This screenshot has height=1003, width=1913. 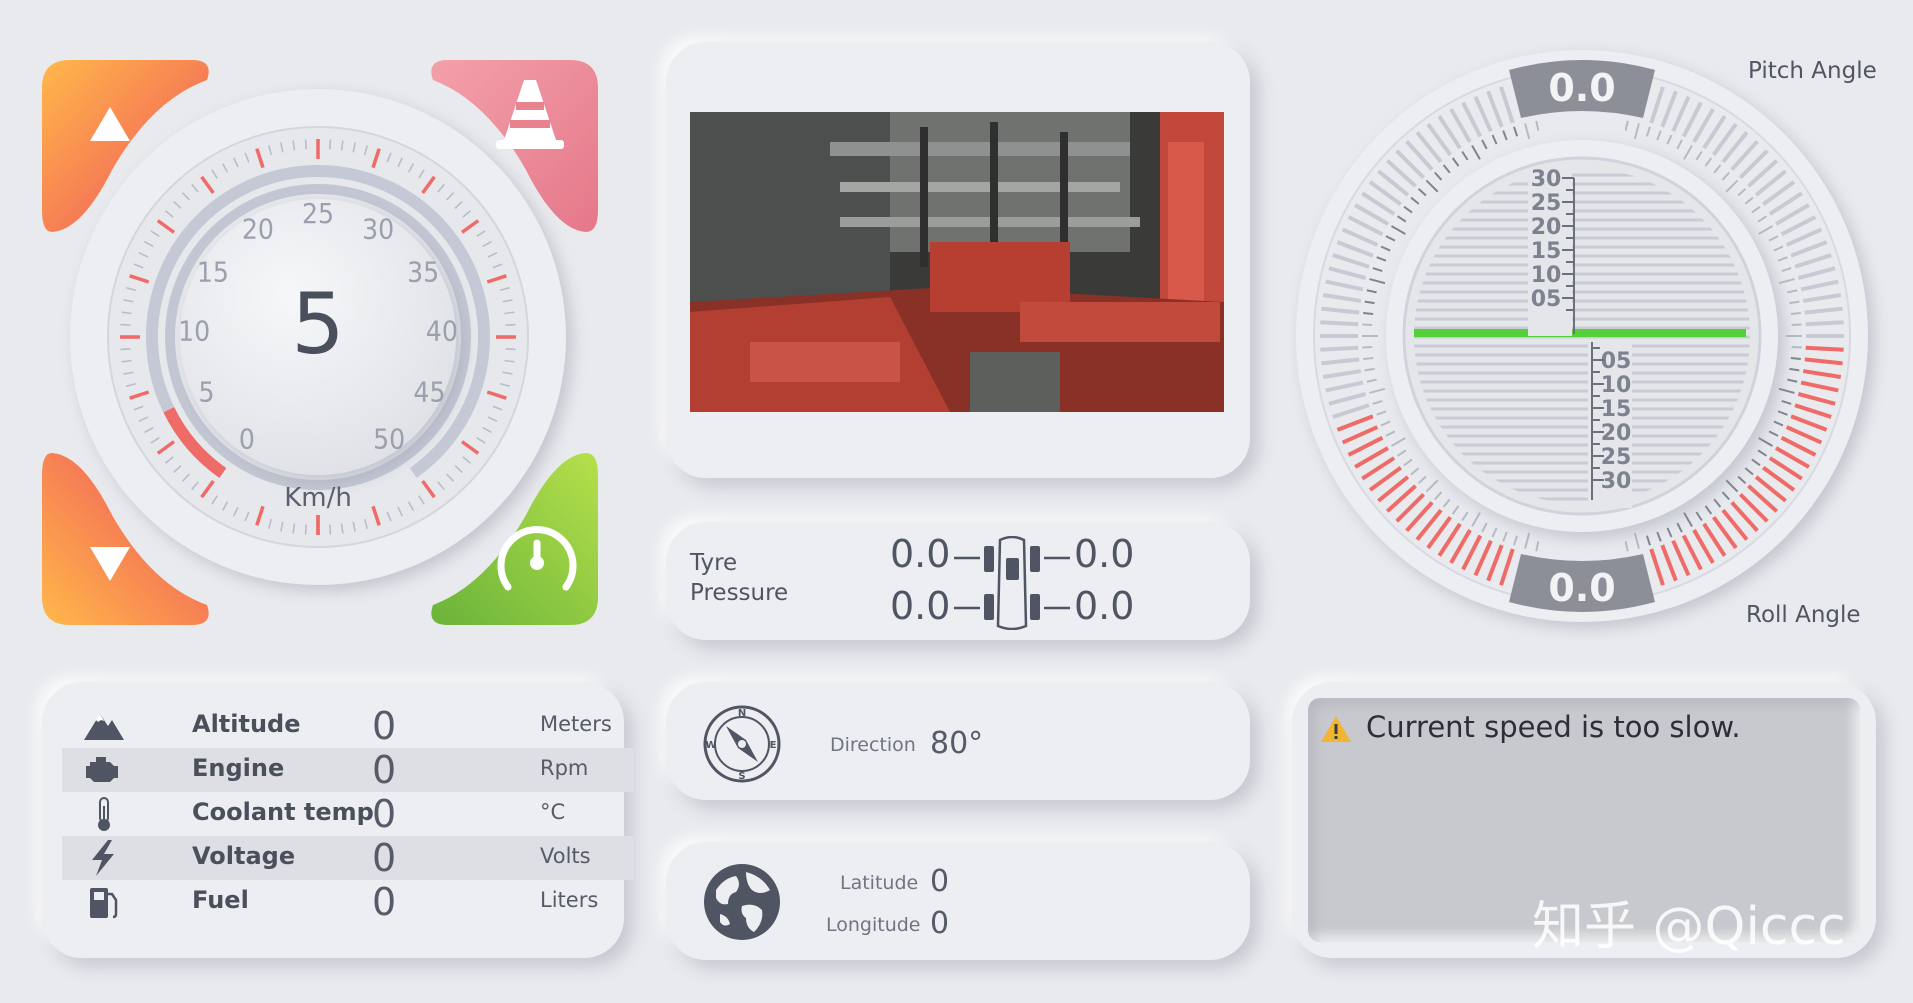 What do you see at coordinates (283, 812) in the screenshot?
I see `info-label: Coolant temp` at bounding box center [283, 812].